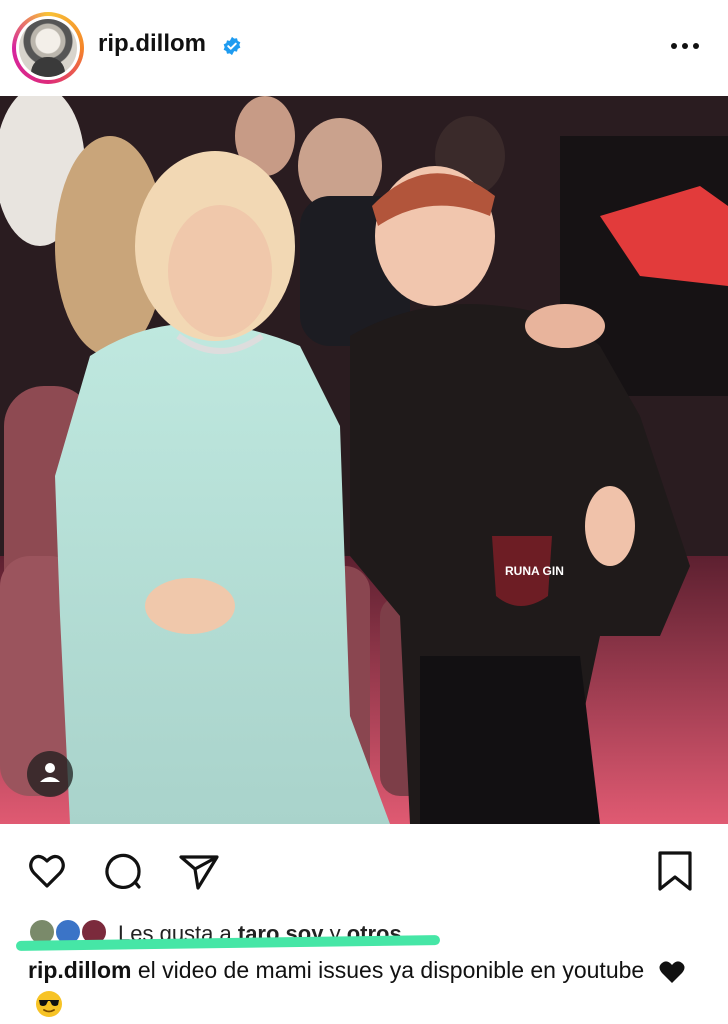  I want to click on post-header: rip.dillom, so click(364, 48).